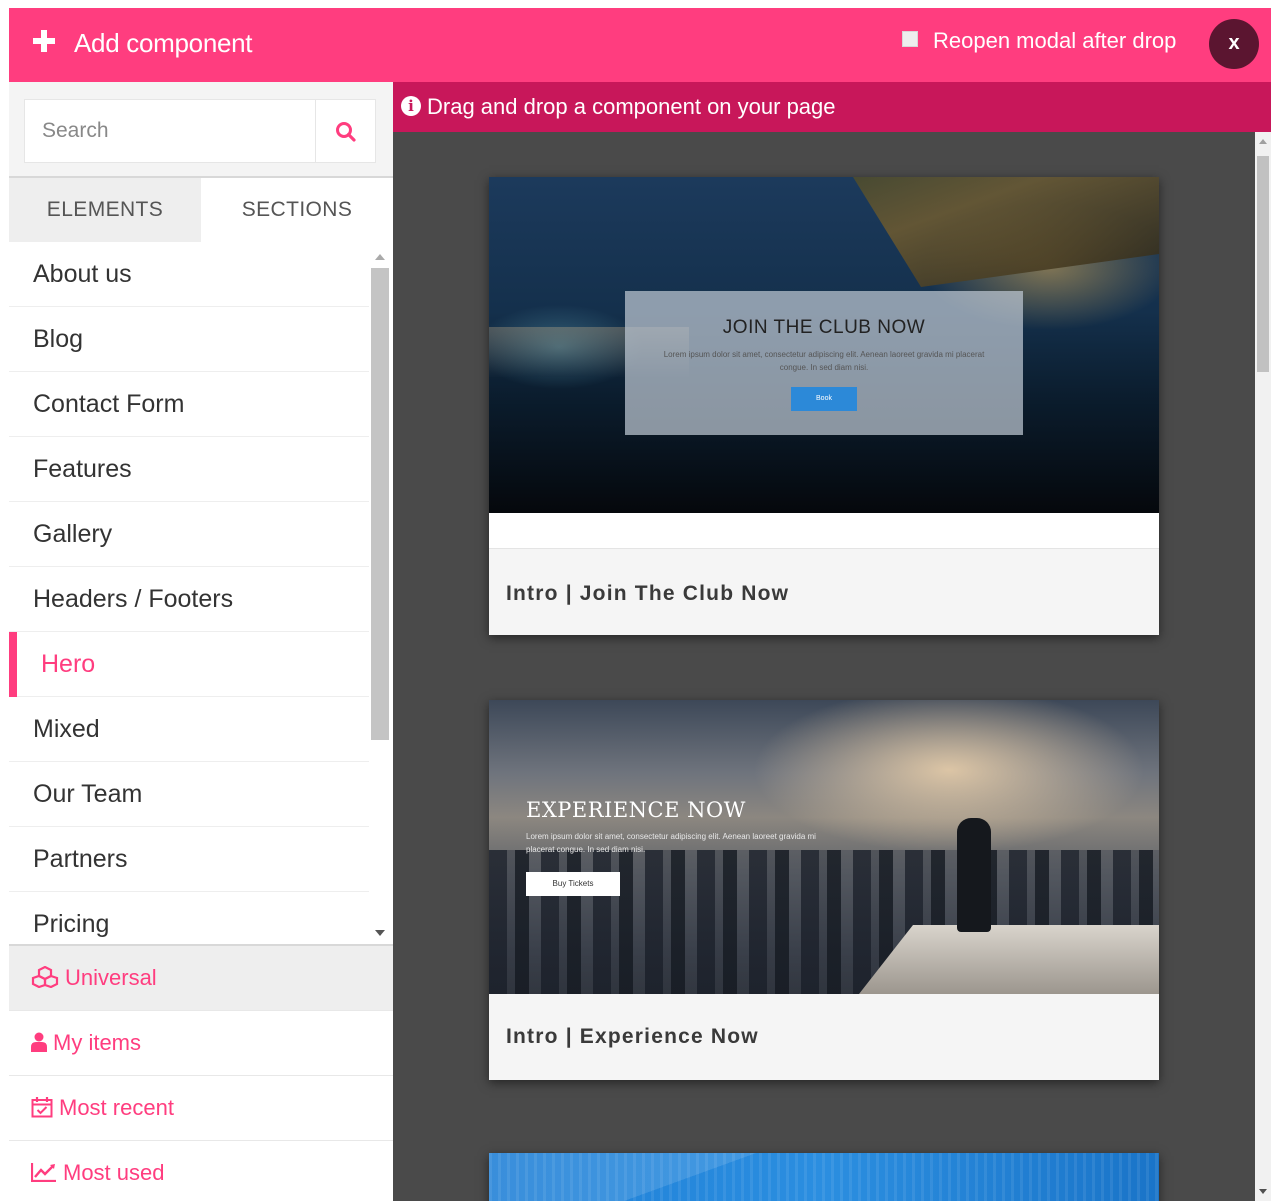 The width and height of the screenshot is (1271, 1201). I want to click on tab-sections: SECTIONS, so click(297, 210).